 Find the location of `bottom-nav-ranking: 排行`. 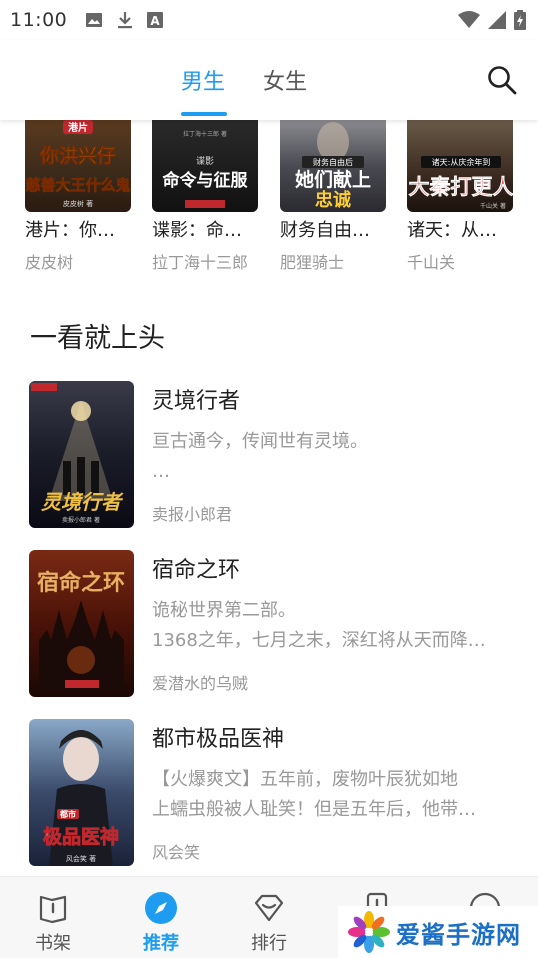

bottom-nav-ranking: 排行 is located at coordinates (269, 923).